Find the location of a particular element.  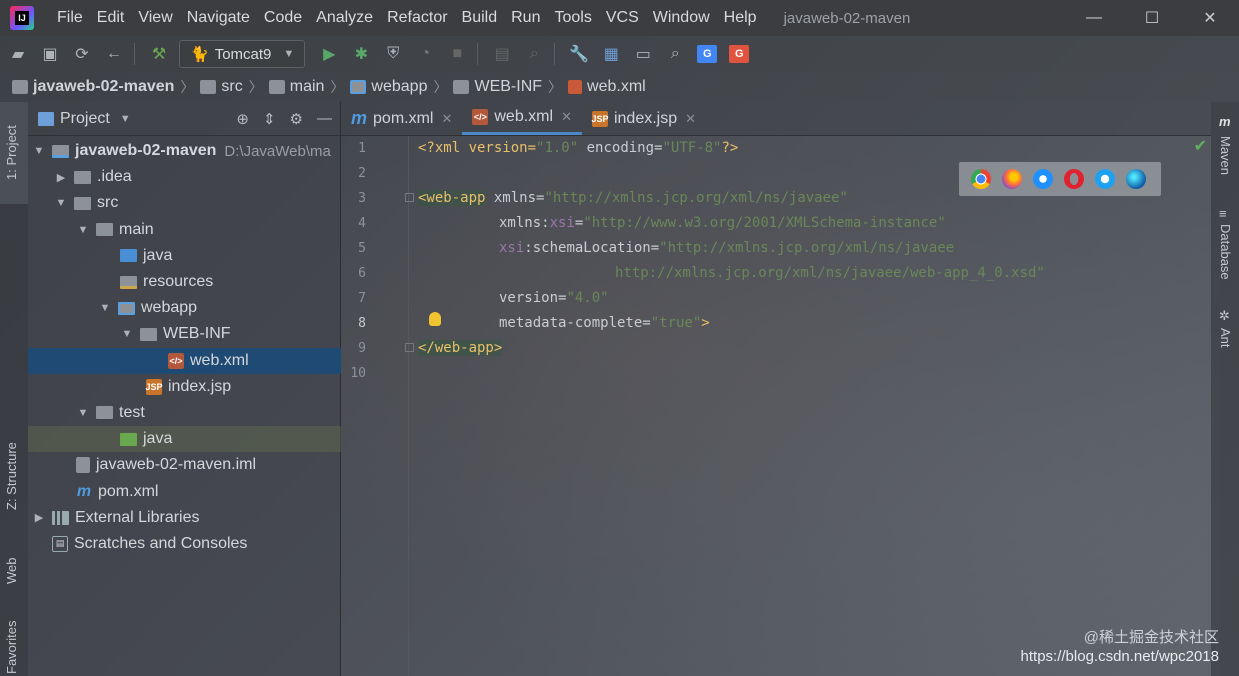

menu-code: Code is located at coordinates (283, 18).